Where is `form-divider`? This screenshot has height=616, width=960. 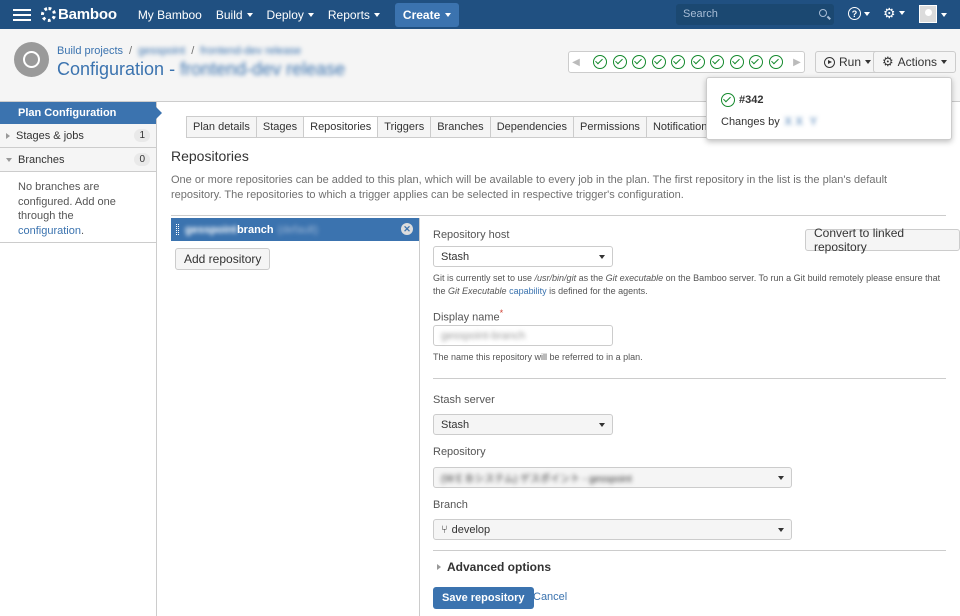 form-divider is located at coordinates (689, 550).